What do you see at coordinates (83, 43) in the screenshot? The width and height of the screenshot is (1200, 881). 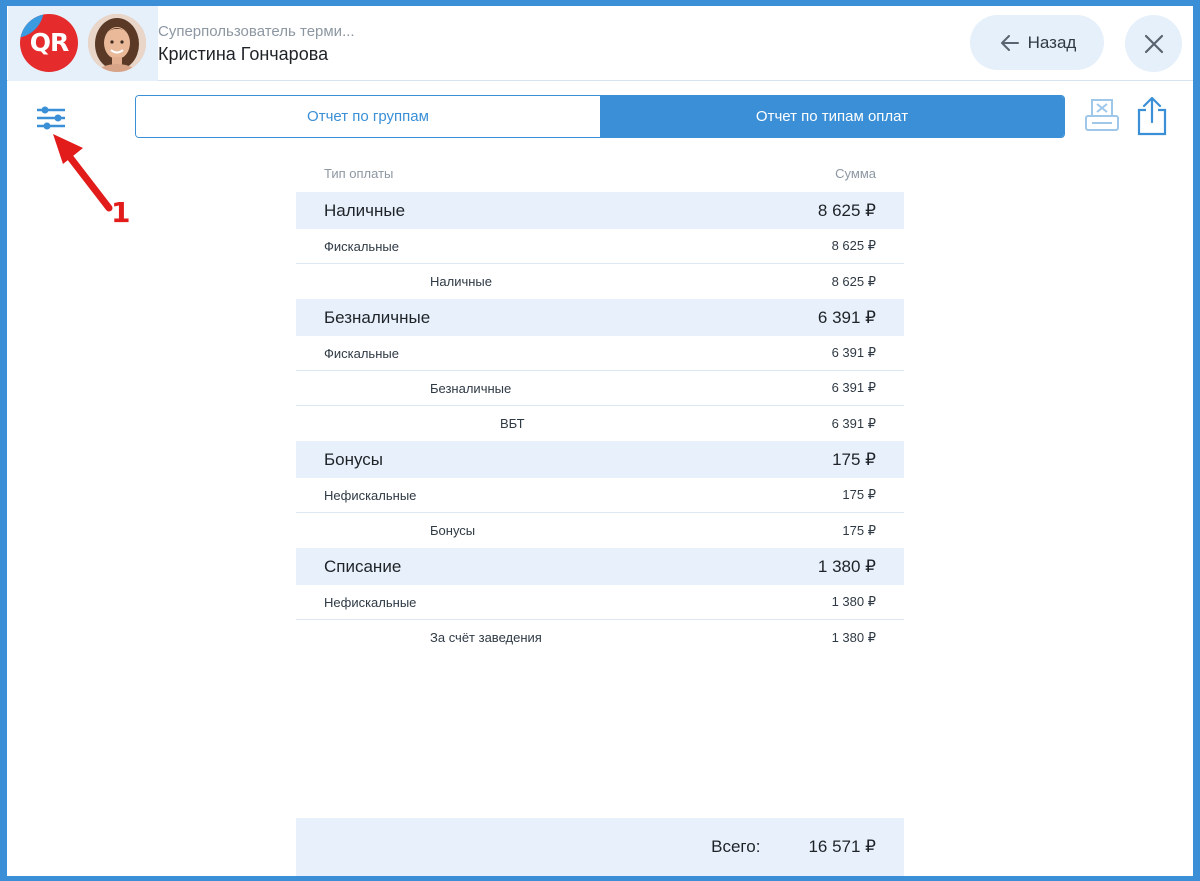 I see `brand-block: QR` at bounding box center [83, 43].